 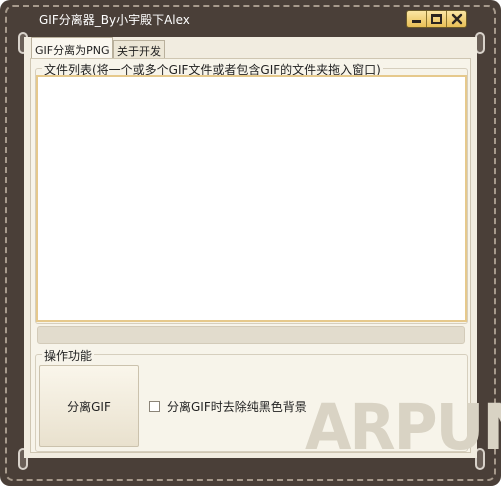 I want to click on maximize-icon, so click(x=436, y=19).